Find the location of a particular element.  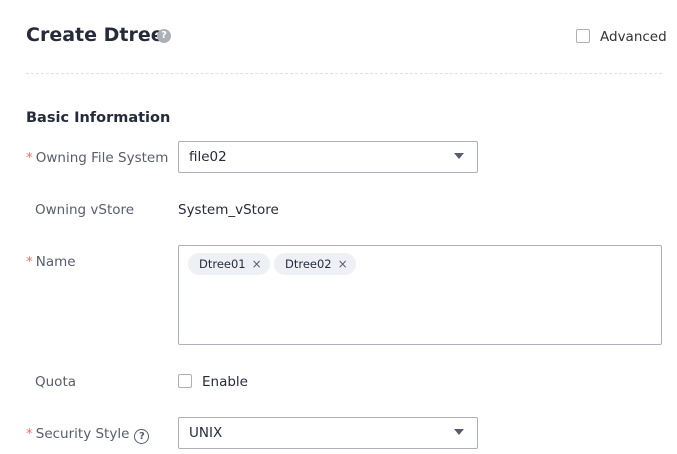

owning-file-system-label: * Owning File System is located at coordinates (97, 158).